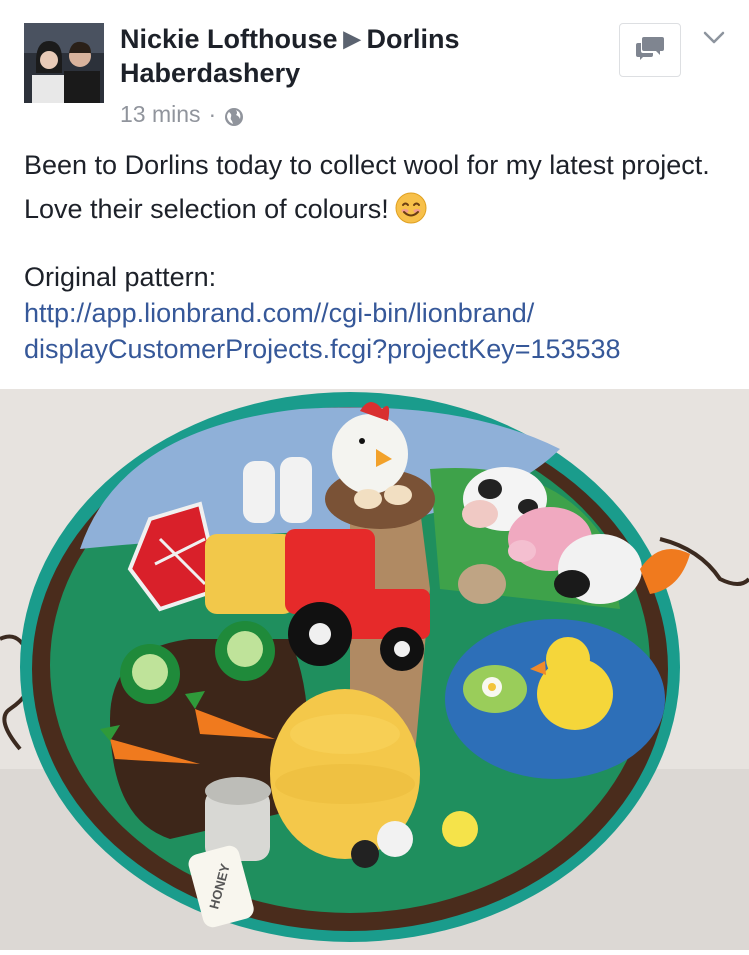 The width and height of the screenshot is (749, 955). Describe the element at coordinates (355, 56) in the screenshot. I see `post-header-names: Nickie Lofthouse ▶ Dorlins Haberdashery` at that location.